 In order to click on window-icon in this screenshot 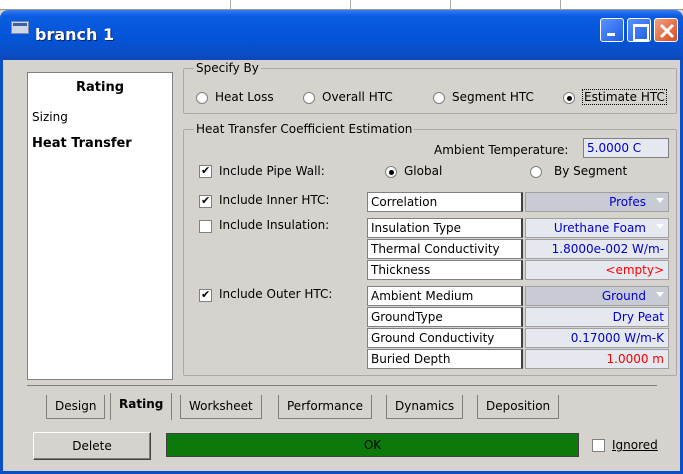, I will do `click(20, 27)`.